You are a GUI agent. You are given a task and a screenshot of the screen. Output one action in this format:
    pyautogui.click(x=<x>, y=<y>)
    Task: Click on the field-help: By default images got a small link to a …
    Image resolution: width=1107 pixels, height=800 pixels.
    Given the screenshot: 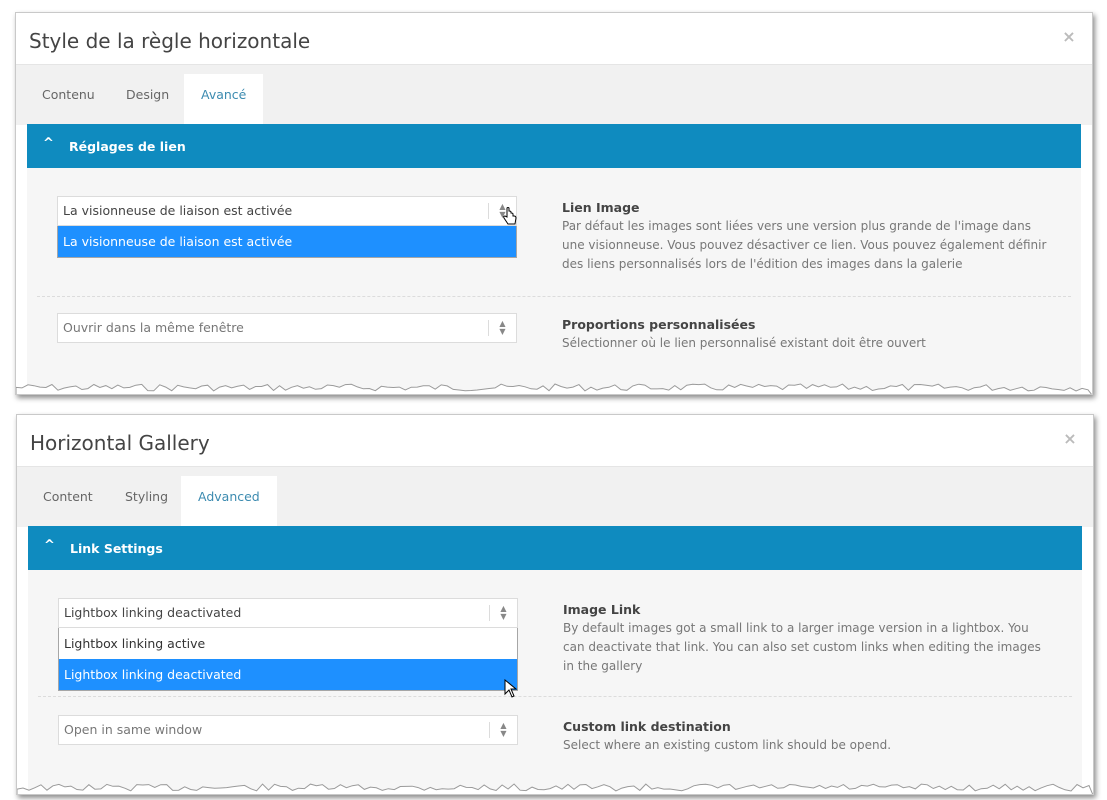 What is the action you would take?
    pyautogui.click(x=802, y=647)
    